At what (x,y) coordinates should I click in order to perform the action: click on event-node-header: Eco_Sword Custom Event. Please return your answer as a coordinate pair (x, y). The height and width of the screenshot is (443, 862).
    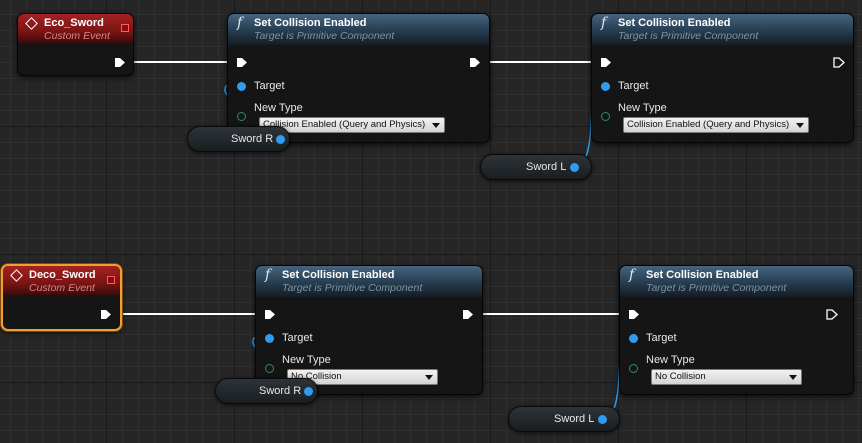
    Looking at the image, I should click on (75, 28).